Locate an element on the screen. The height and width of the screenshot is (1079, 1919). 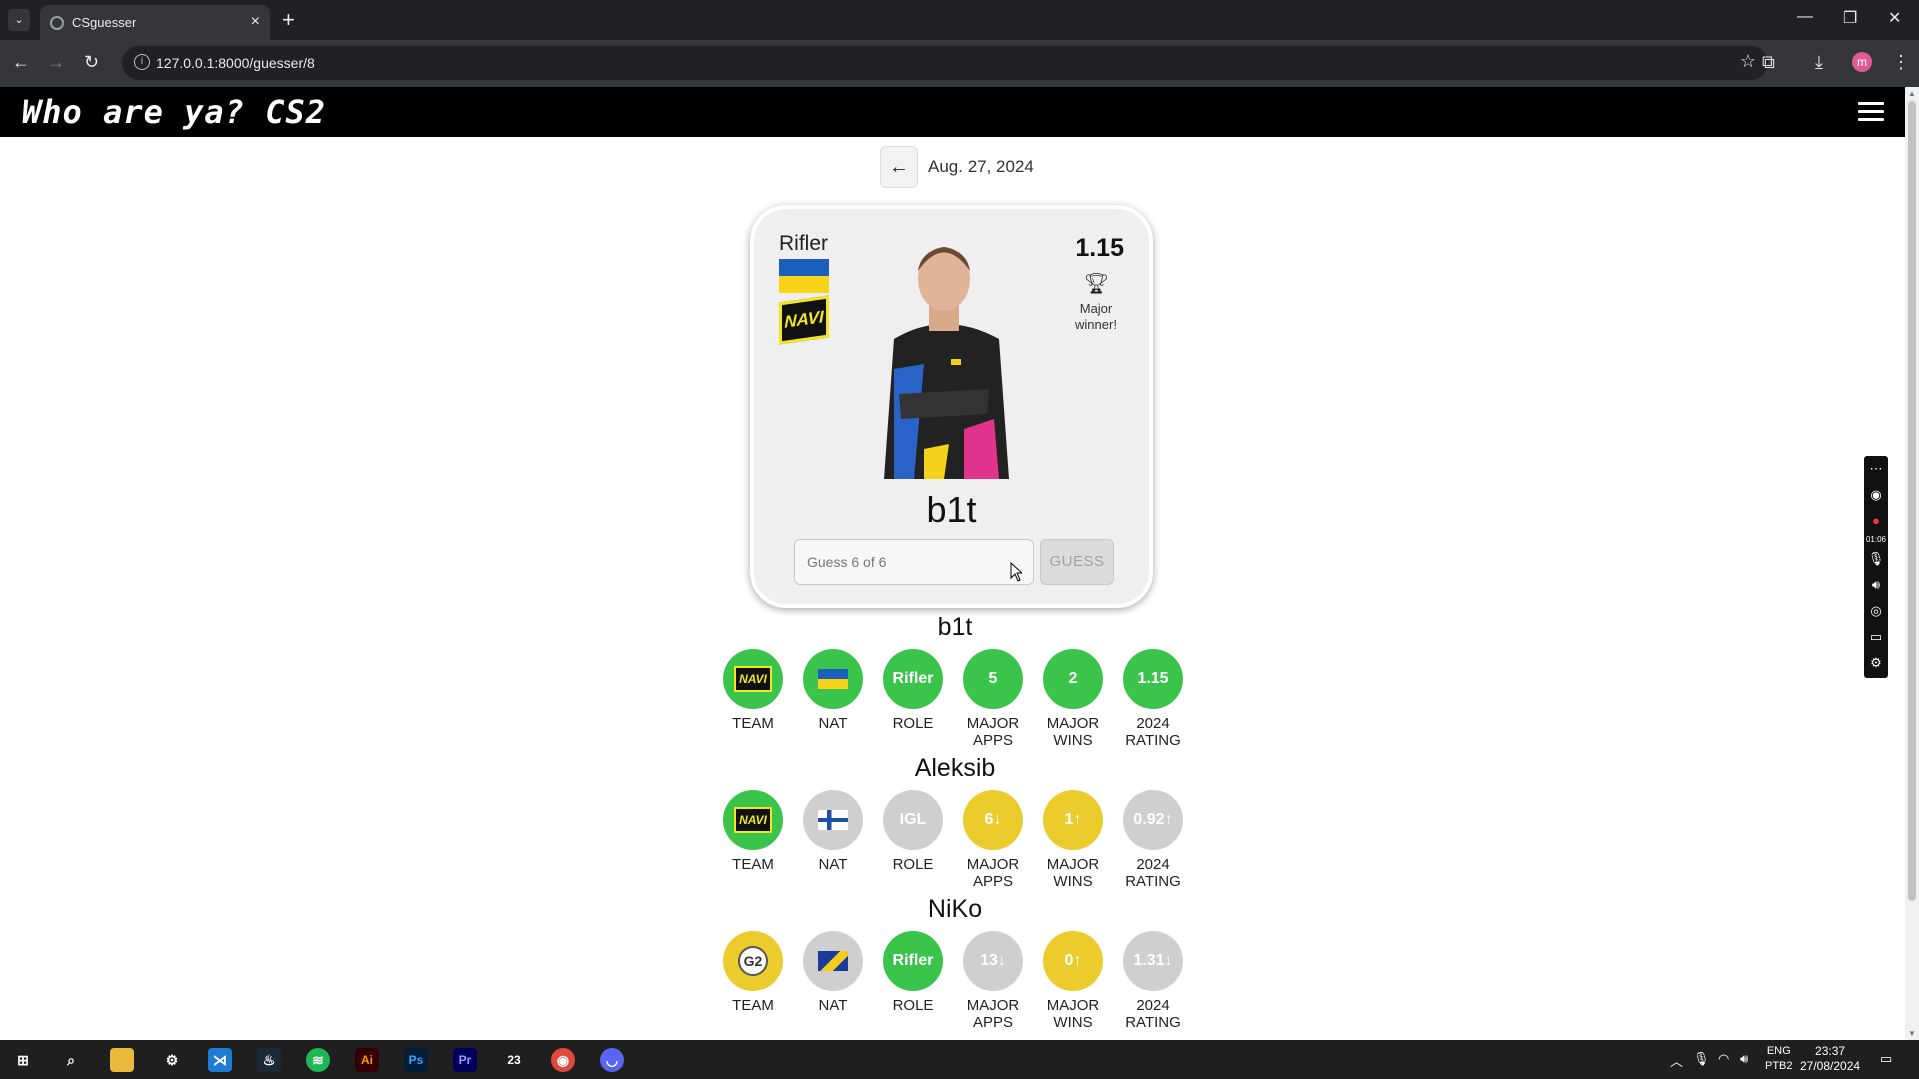
search-icon: ⌕ is located at coordinates (71, 1060).